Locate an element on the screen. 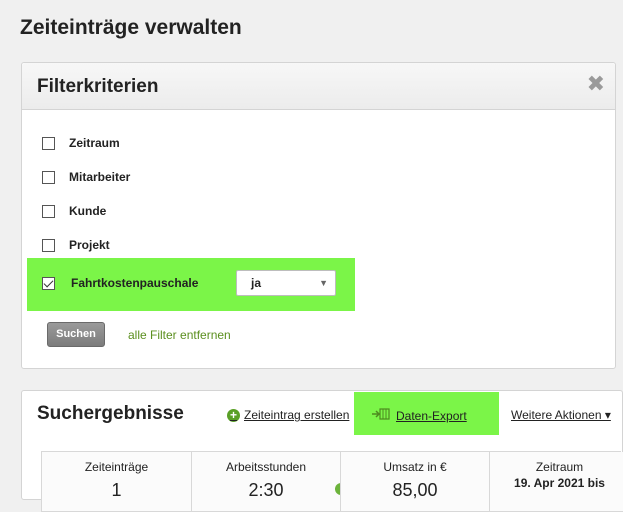  stat-period: Zeitraum 19. Apr 2021 bis is located at coordinates (556, 482).